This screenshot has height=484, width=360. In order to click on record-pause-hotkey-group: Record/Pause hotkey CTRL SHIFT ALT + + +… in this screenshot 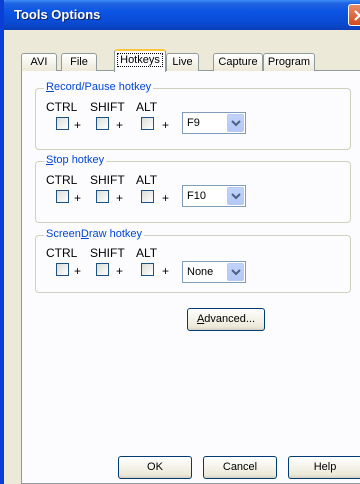, I will do `click(193, 115)`.